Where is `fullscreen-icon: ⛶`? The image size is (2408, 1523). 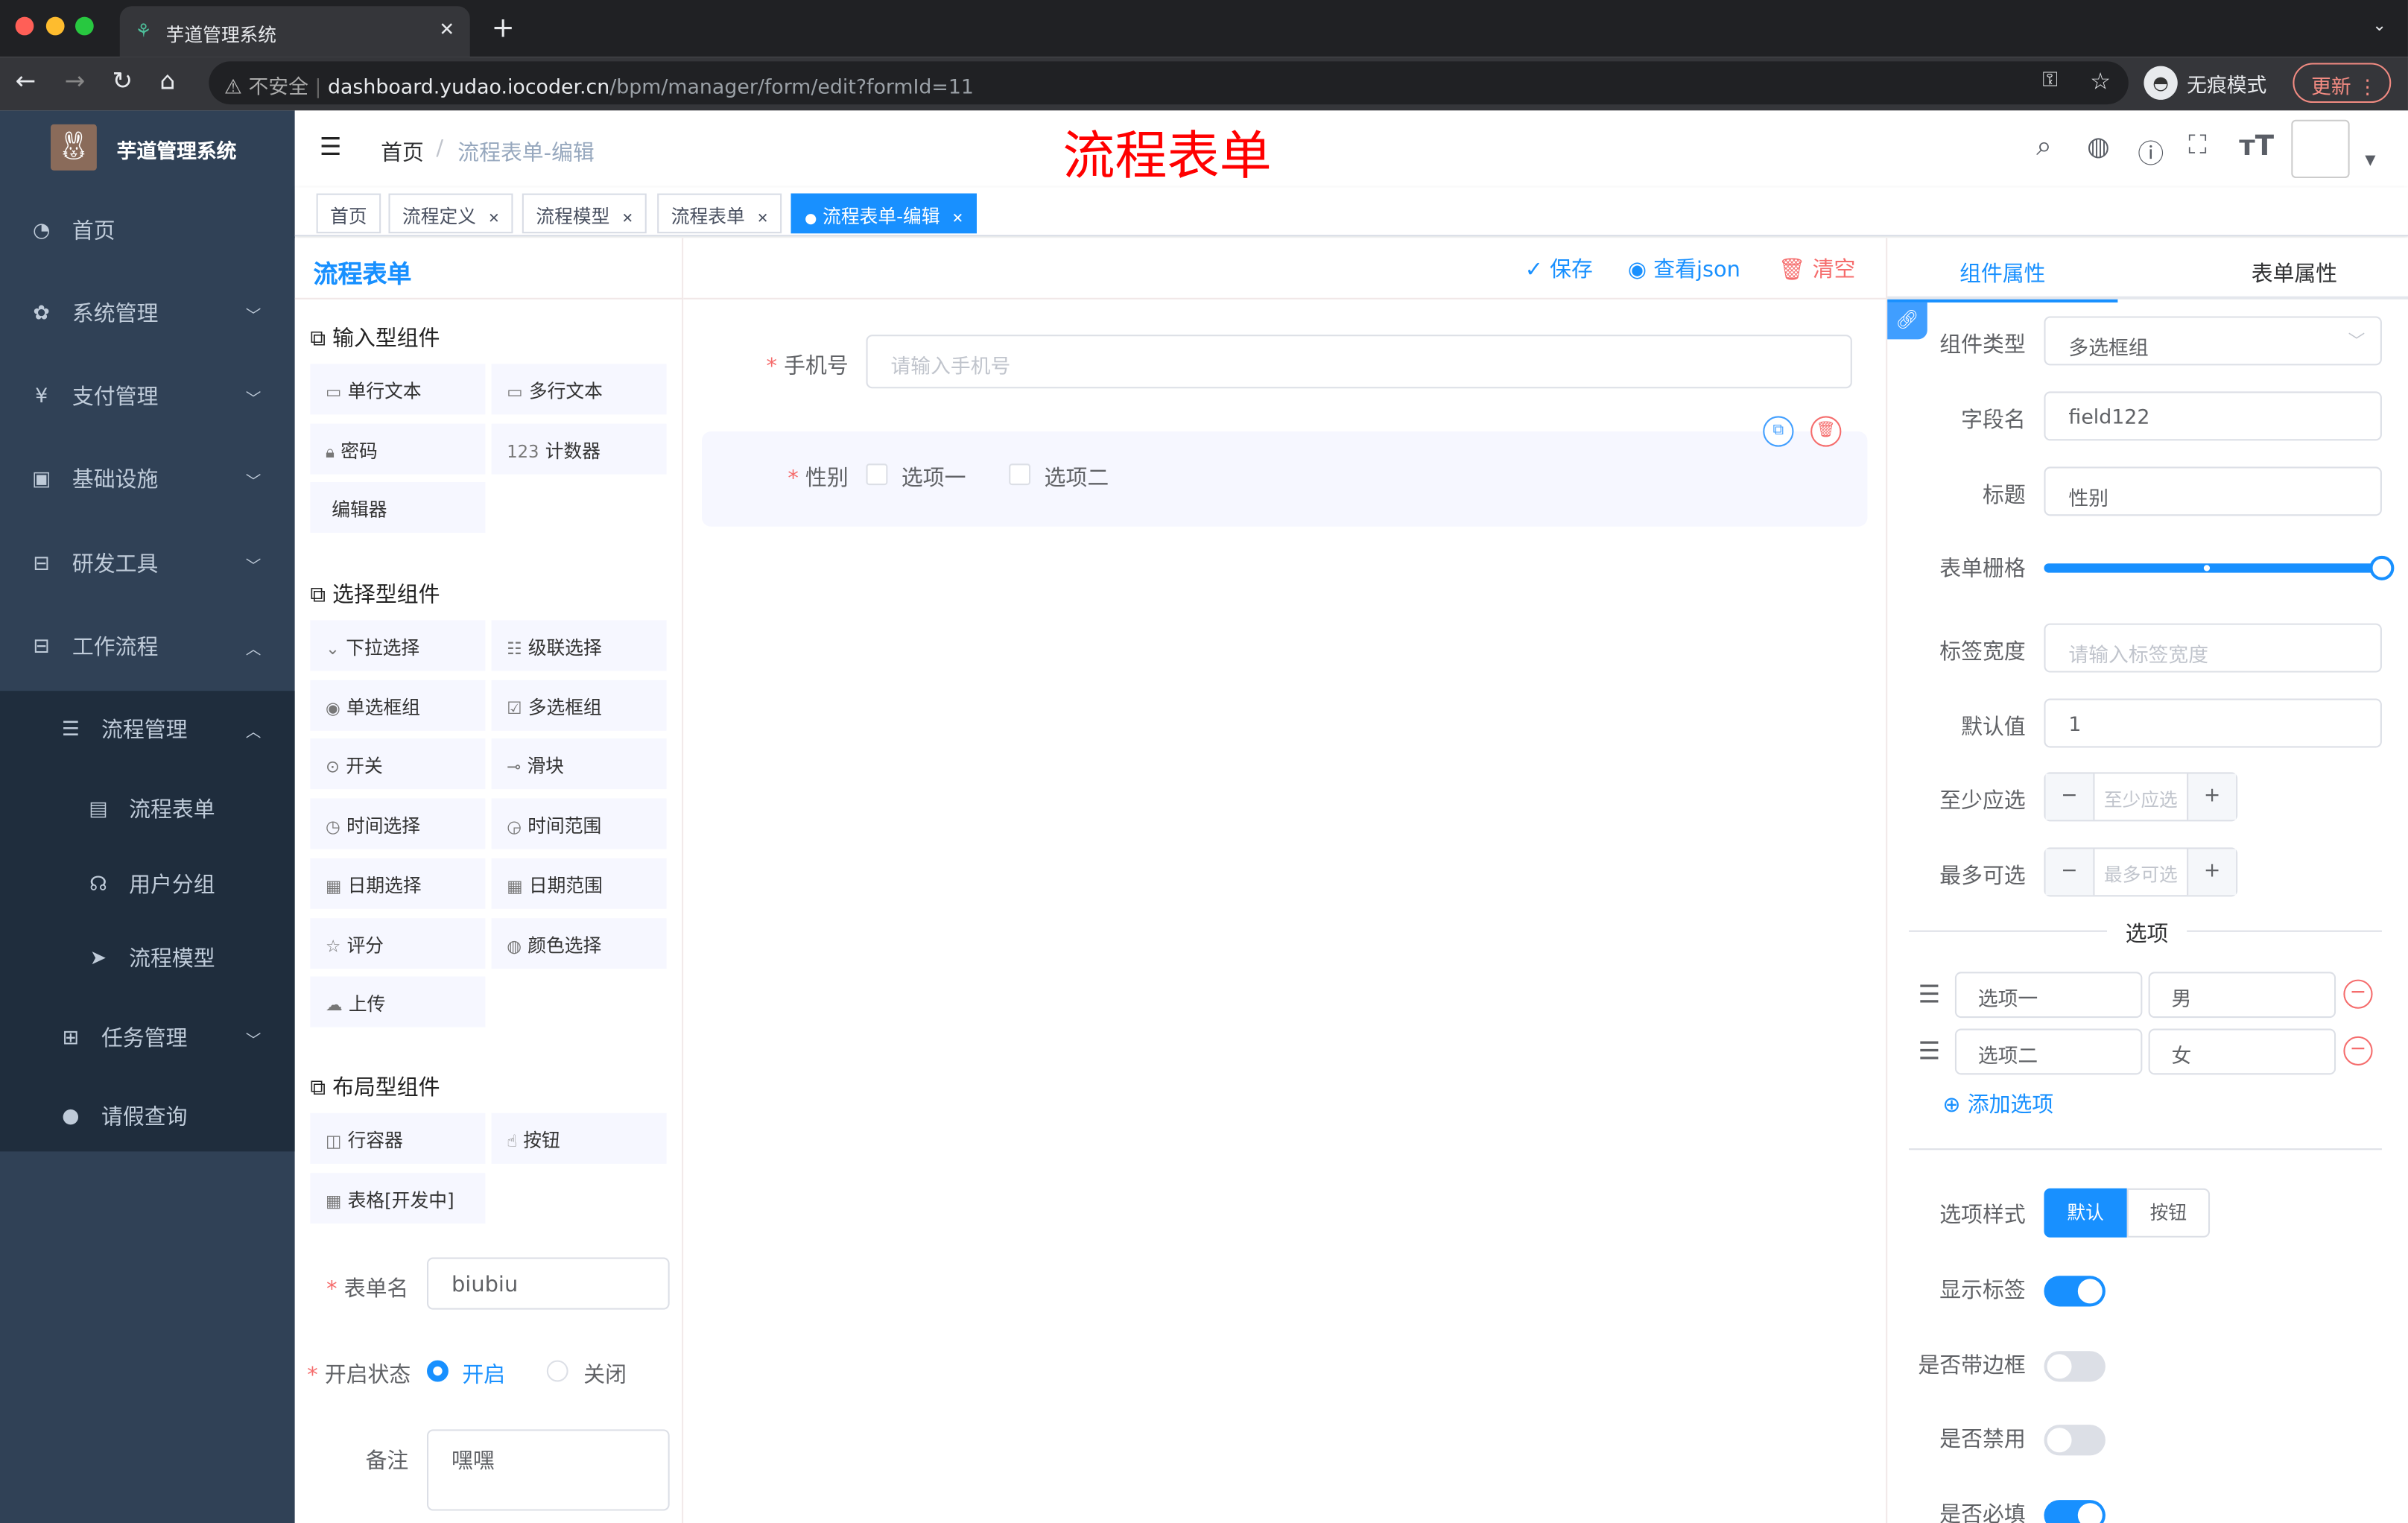
fullscreen-icon: ⛶ is located at coordinates (2197, 145).